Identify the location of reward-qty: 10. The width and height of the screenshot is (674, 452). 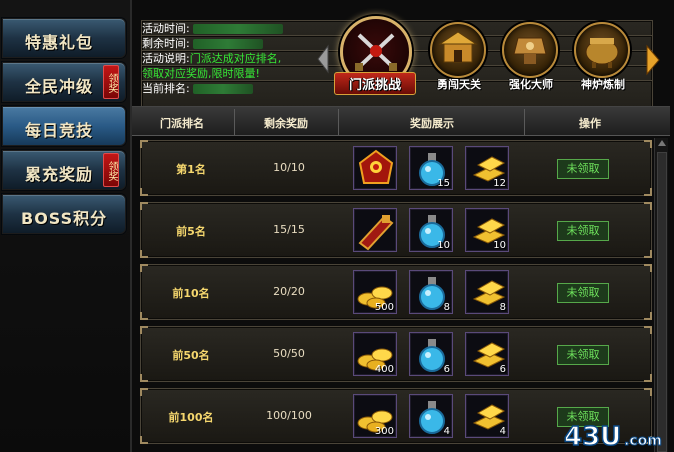
(443, 245).